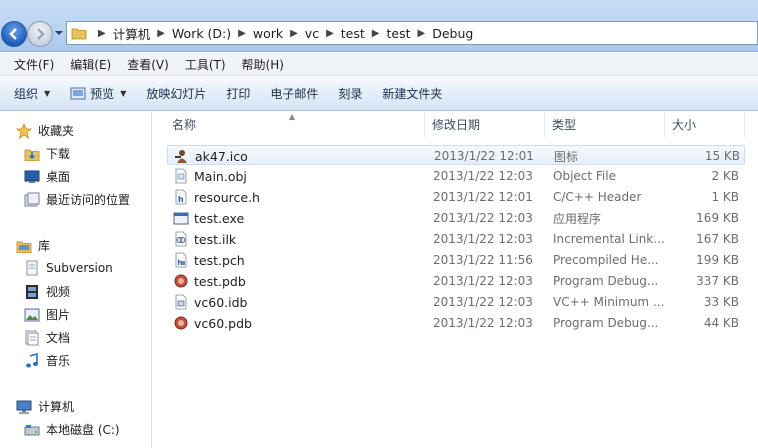 The image size is (758, 448). I want to click on preview-button: 预览 ▼, so click(98, 93).